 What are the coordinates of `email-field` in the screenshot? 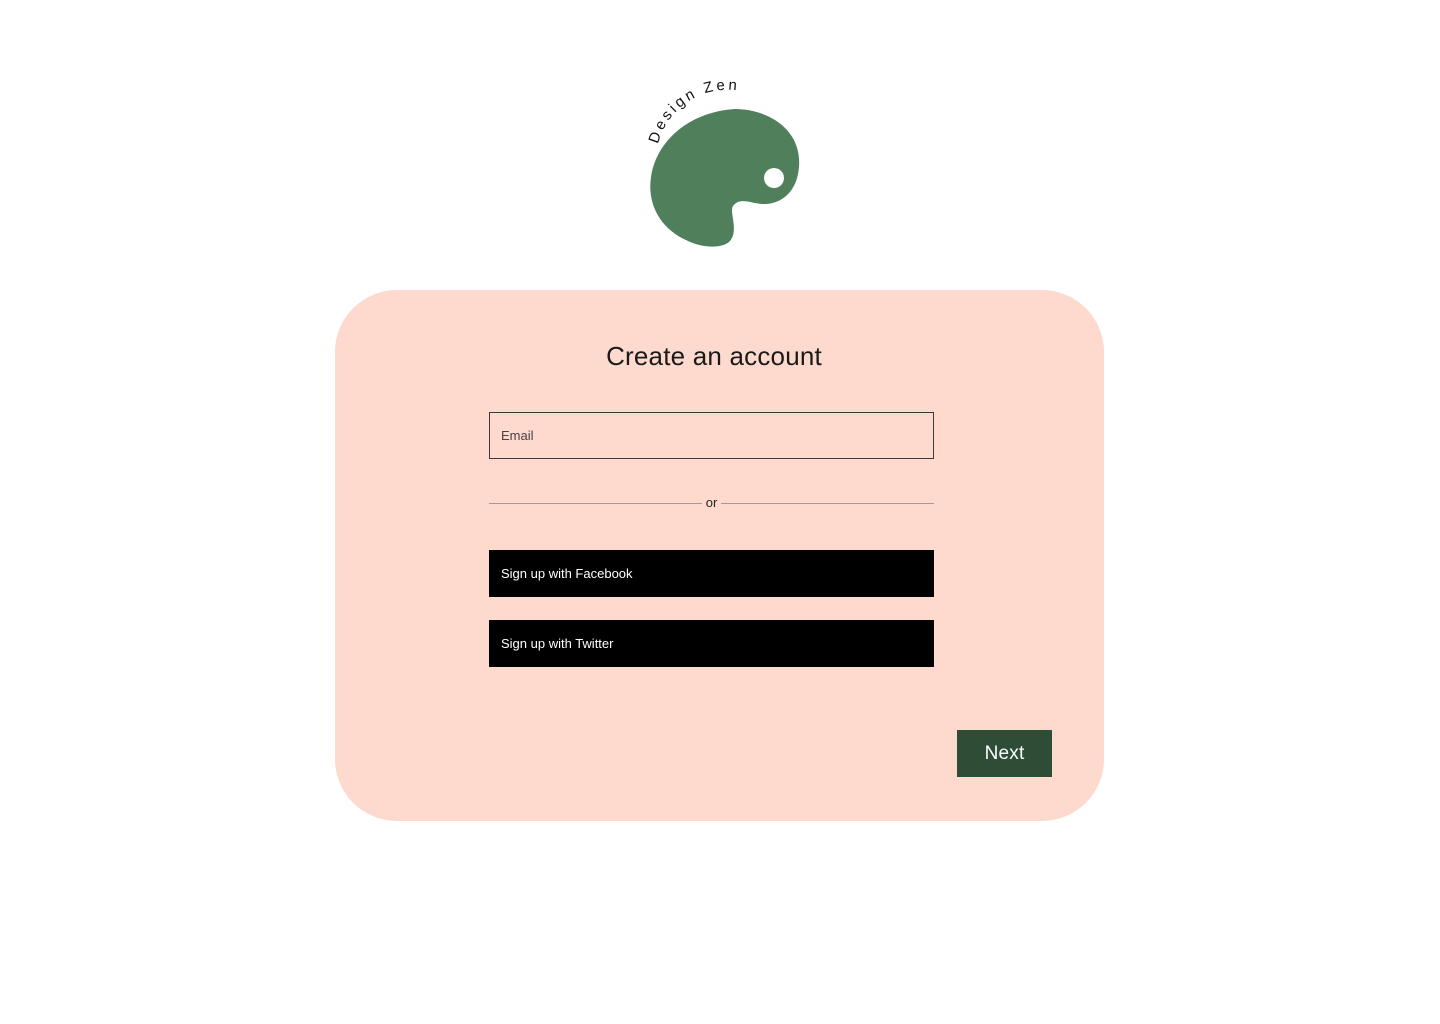 It's located at (711, 435).